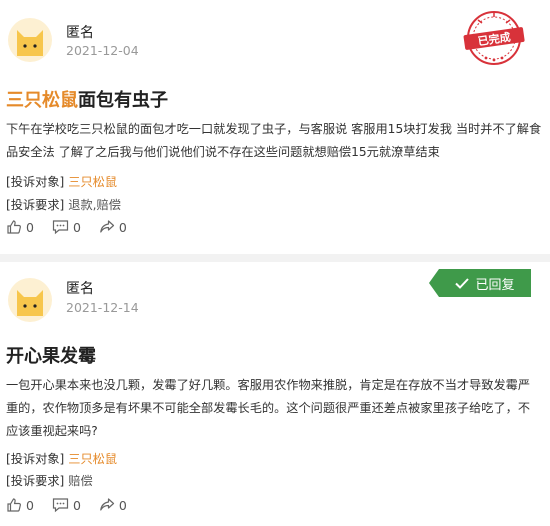 The width and height of the screenshot is (550, 526). Describe the element at coordinates (275, 258) in the screenshot. I see `card-divider` at that location.